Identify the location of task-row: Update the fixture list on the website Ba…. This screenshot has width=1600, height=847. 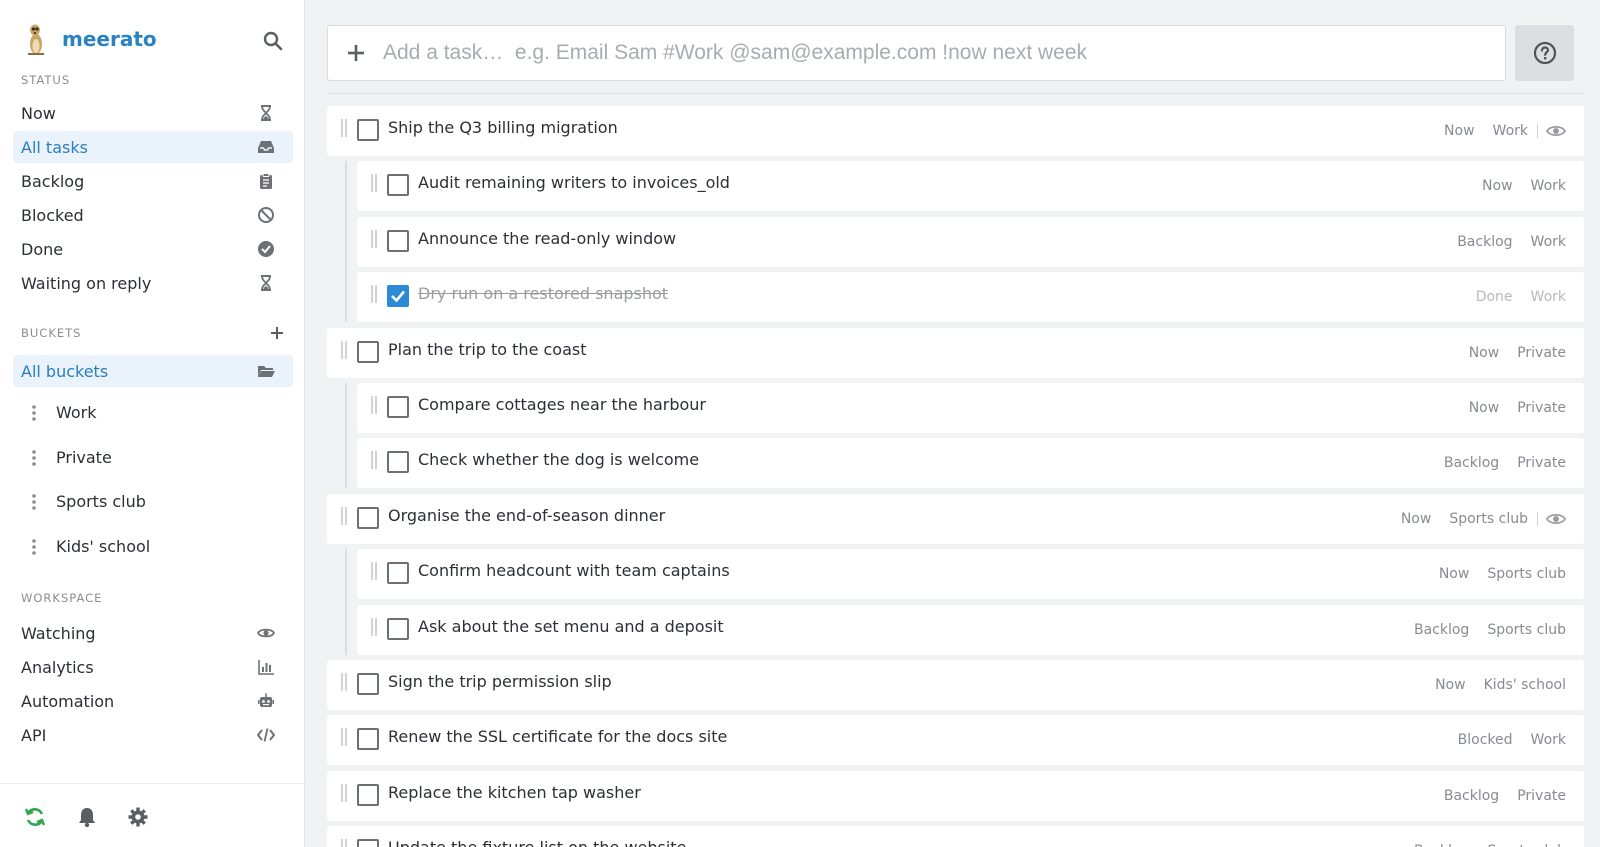
(955, 836).